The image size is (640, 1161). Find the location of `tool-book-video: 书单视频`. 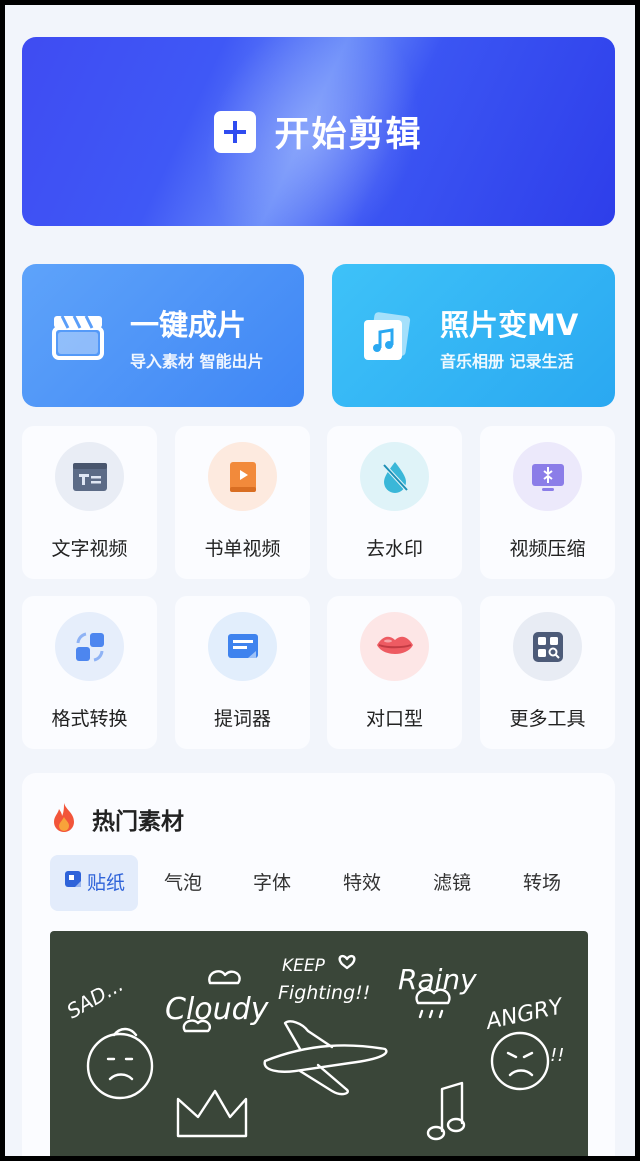

tool-book-video: 书单视频 is located at coordinates (242, 502).